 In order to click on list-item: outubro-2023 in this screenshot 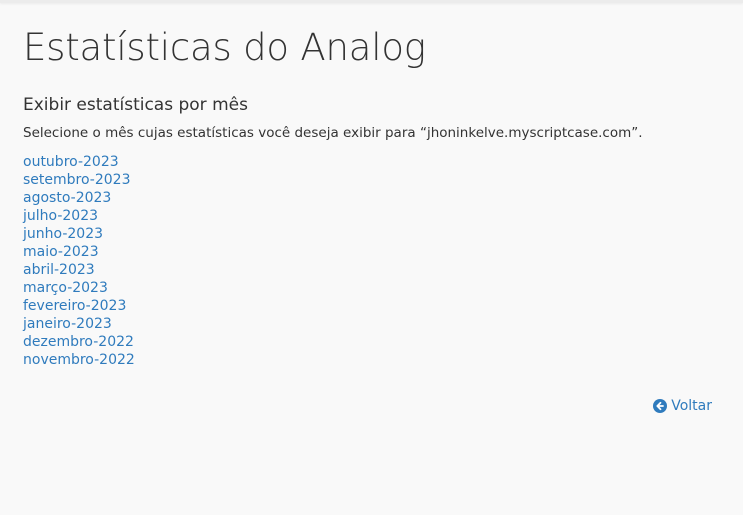, I will do `click(79, 161)`.